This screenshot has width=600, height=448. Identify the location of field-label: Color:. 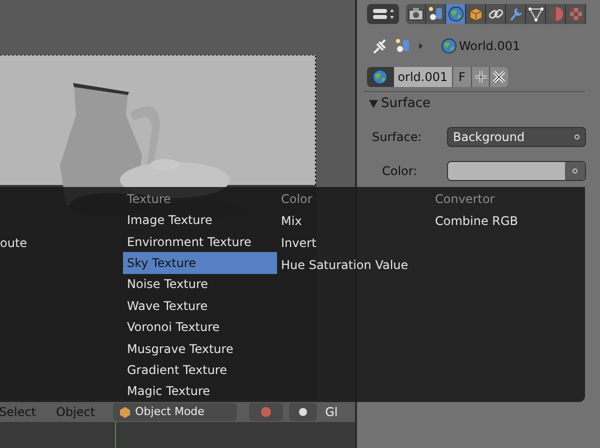
(399, 171).